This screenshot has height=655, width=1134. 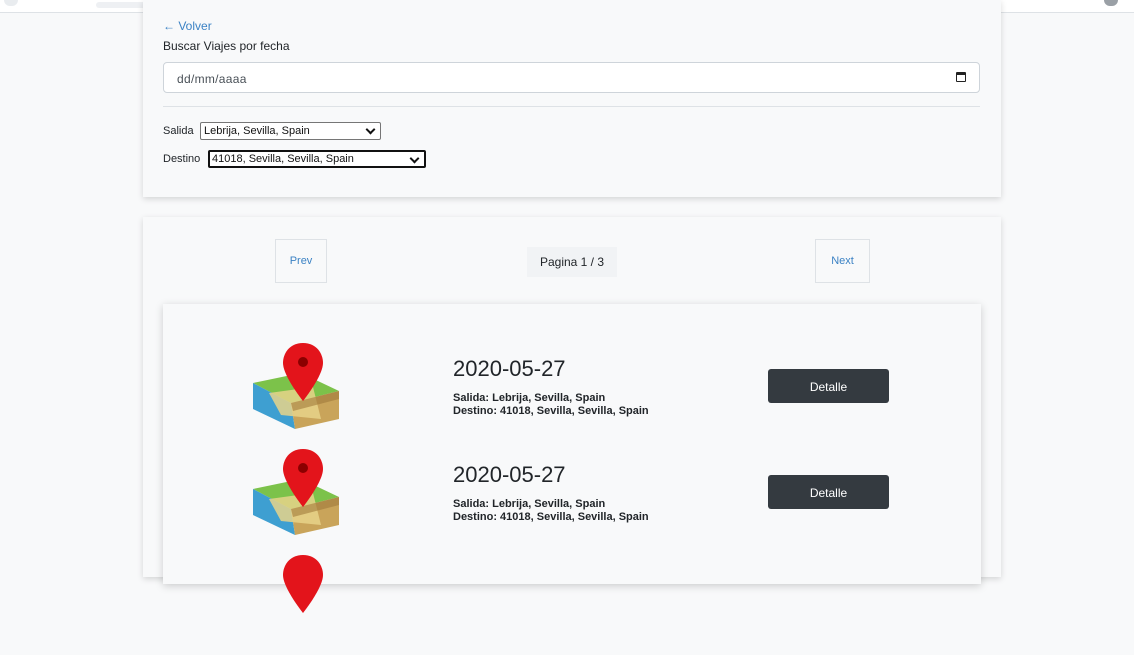 What do you see at coordinates (571, 106) in the screenshot?
I see `divider` at bounding box center [571, 106].